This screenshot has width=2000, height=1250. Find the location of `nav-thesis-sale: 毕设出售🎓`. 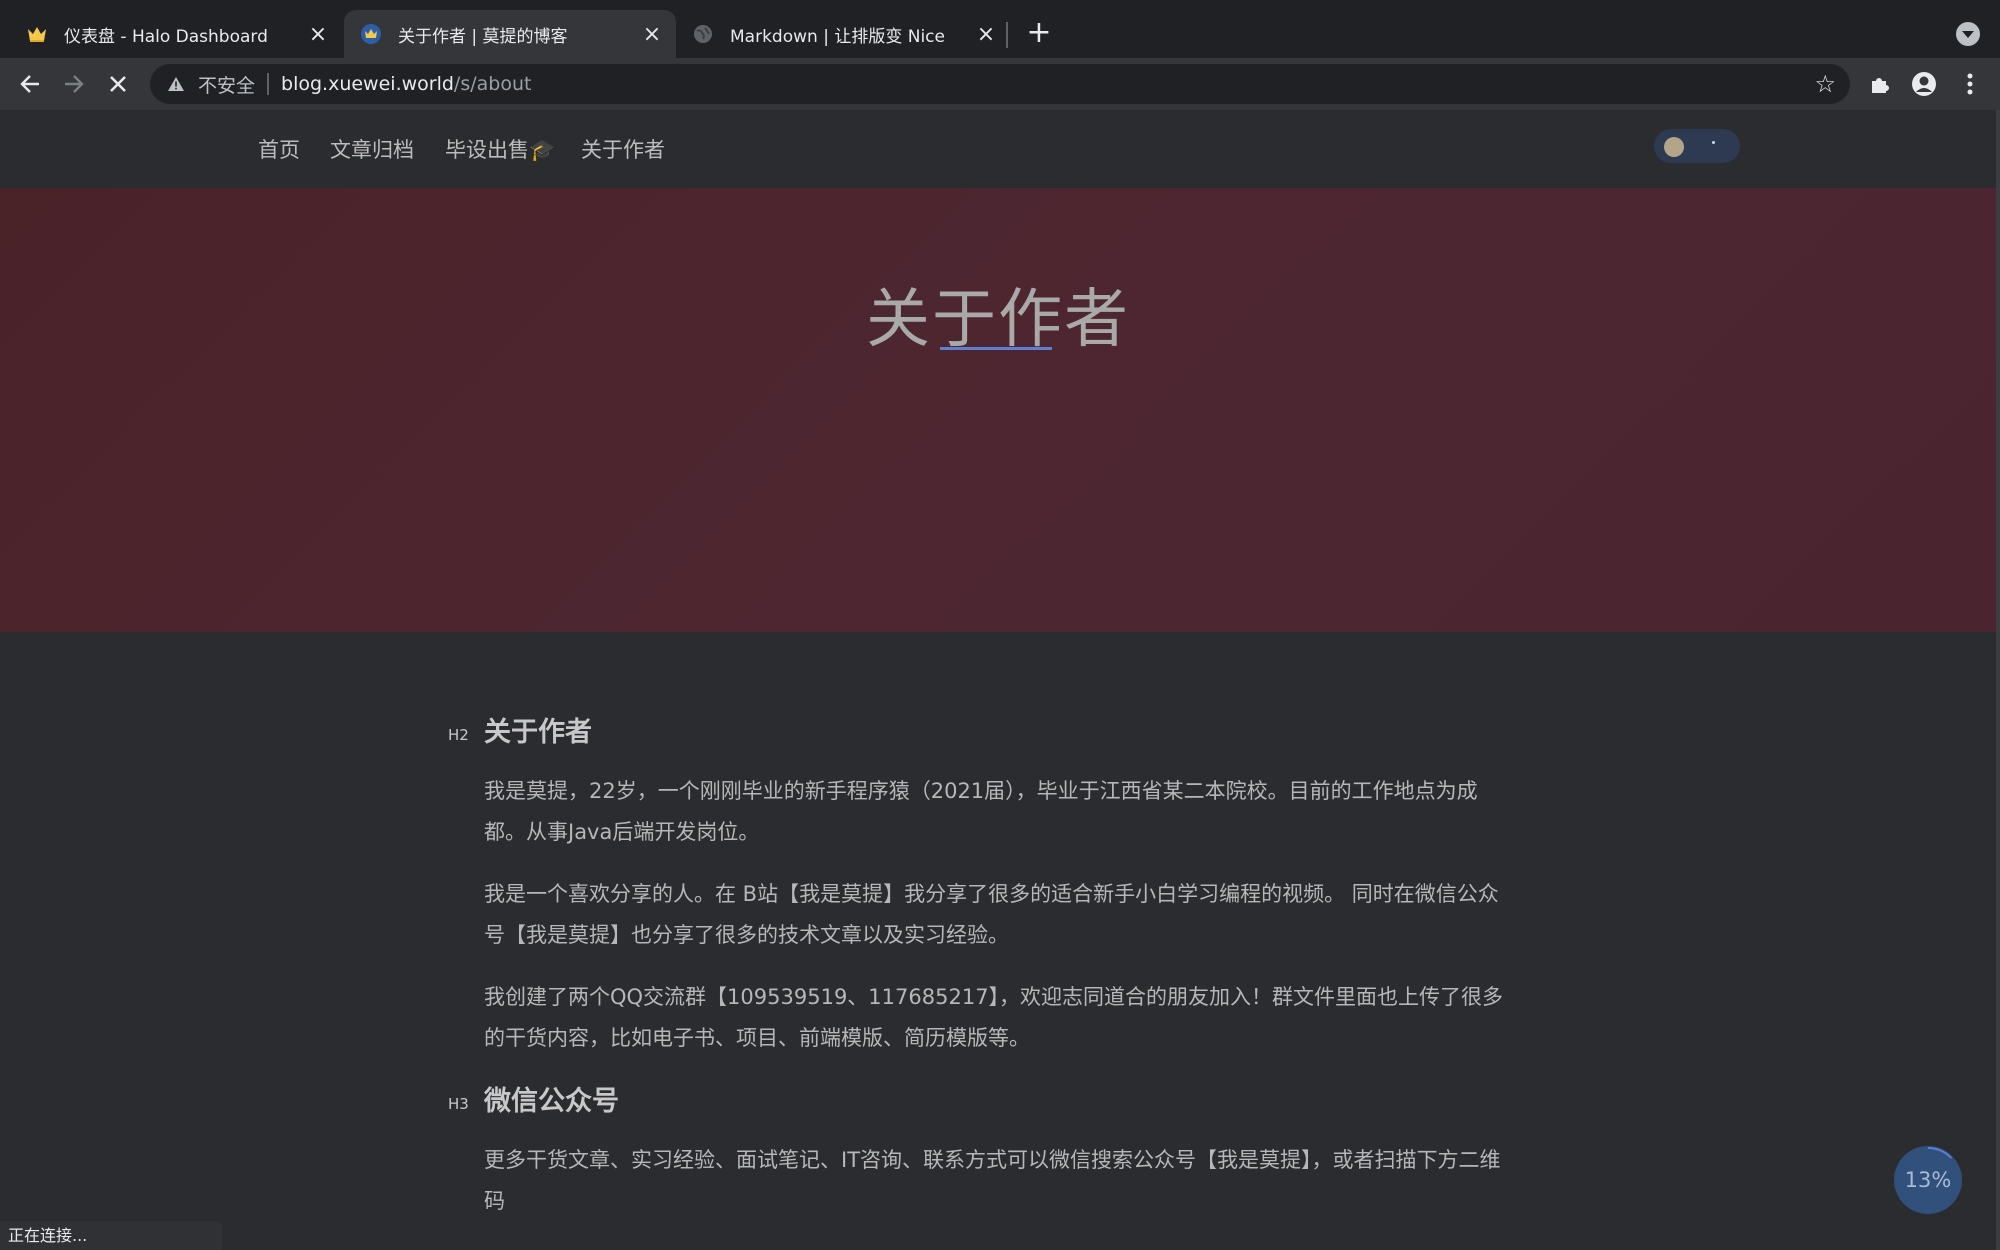

nav-thesis-sale: 毕设出售🎓 is located at coordinates (500, 149).